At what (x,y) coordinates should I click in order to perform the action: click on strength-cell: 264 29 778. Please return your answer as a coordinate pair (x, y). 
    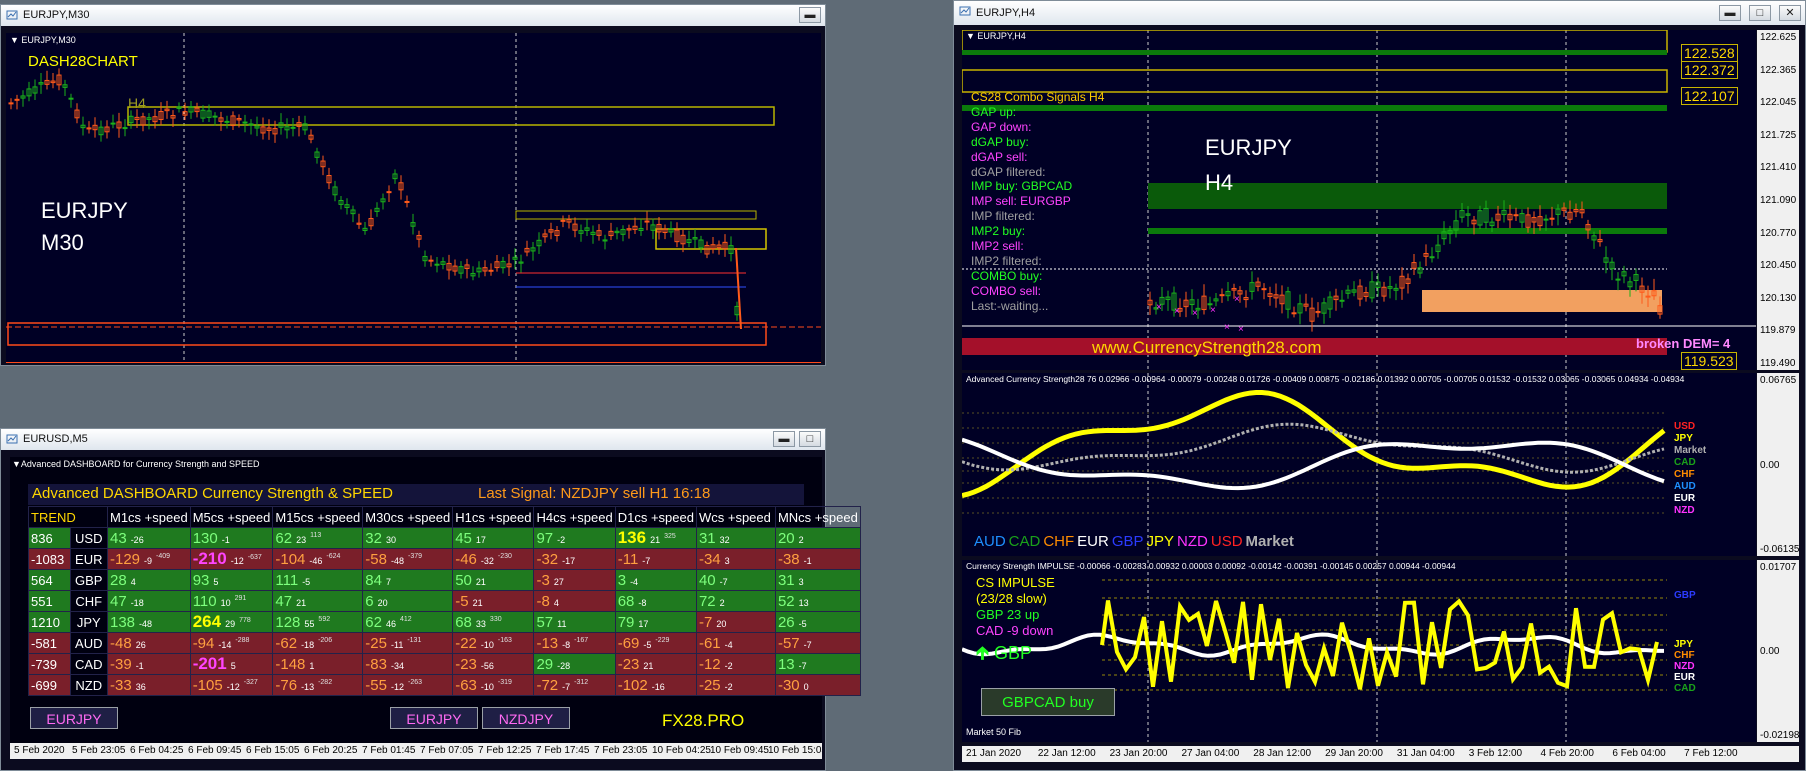
    Looking at the image, I should click on (231, 622).